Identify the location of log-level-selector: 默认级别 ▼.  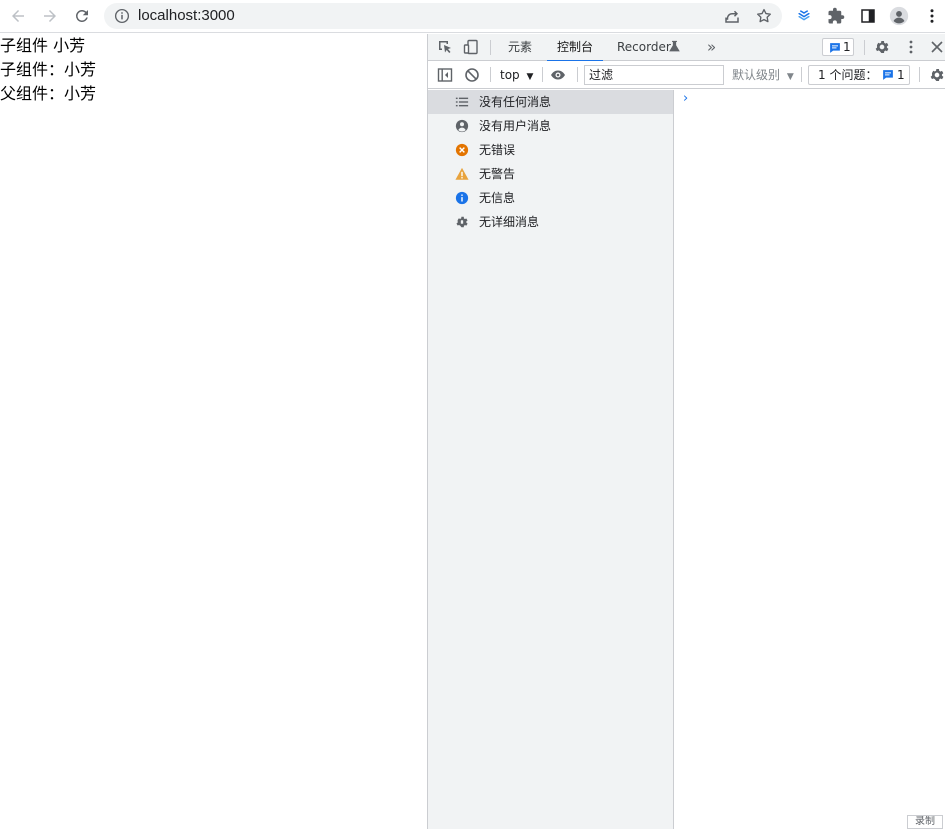
(763, 76).